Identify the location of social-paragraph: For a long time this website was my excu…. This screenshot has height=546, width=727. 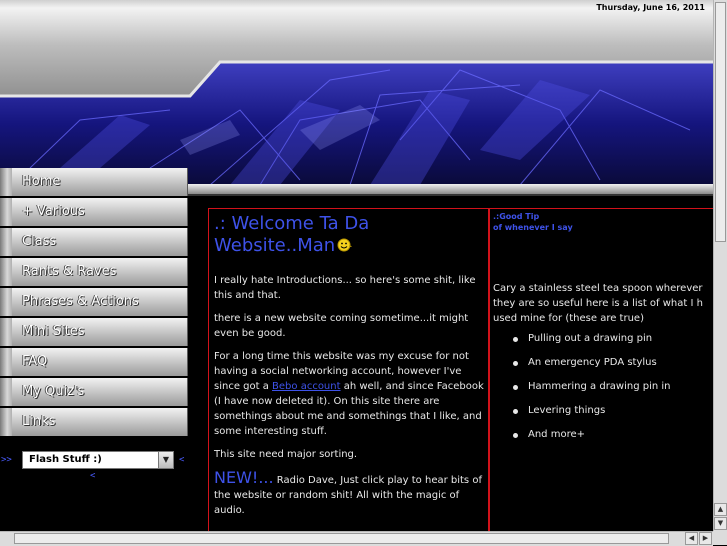
(349, 394).